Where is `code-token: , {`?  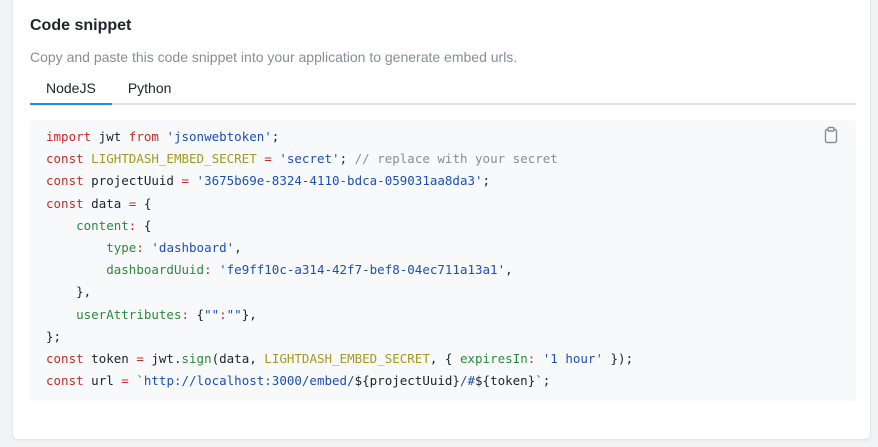 code-token: , { is located at coordinates (444, 359).